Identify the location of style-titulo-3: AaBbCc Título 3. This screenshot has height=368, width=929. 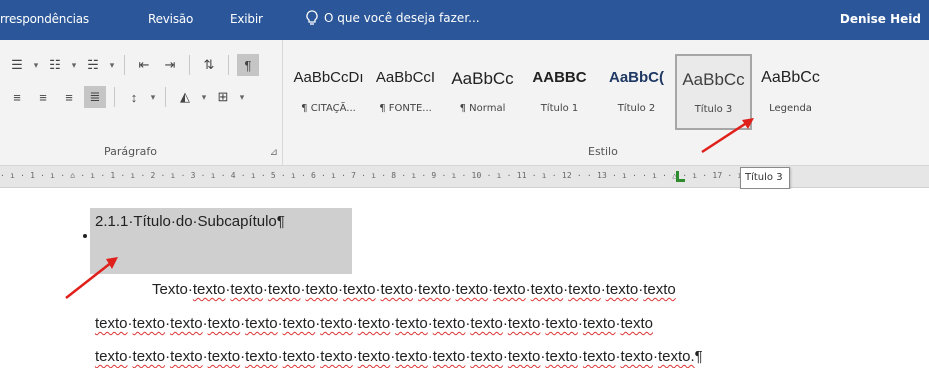
(713, 92).